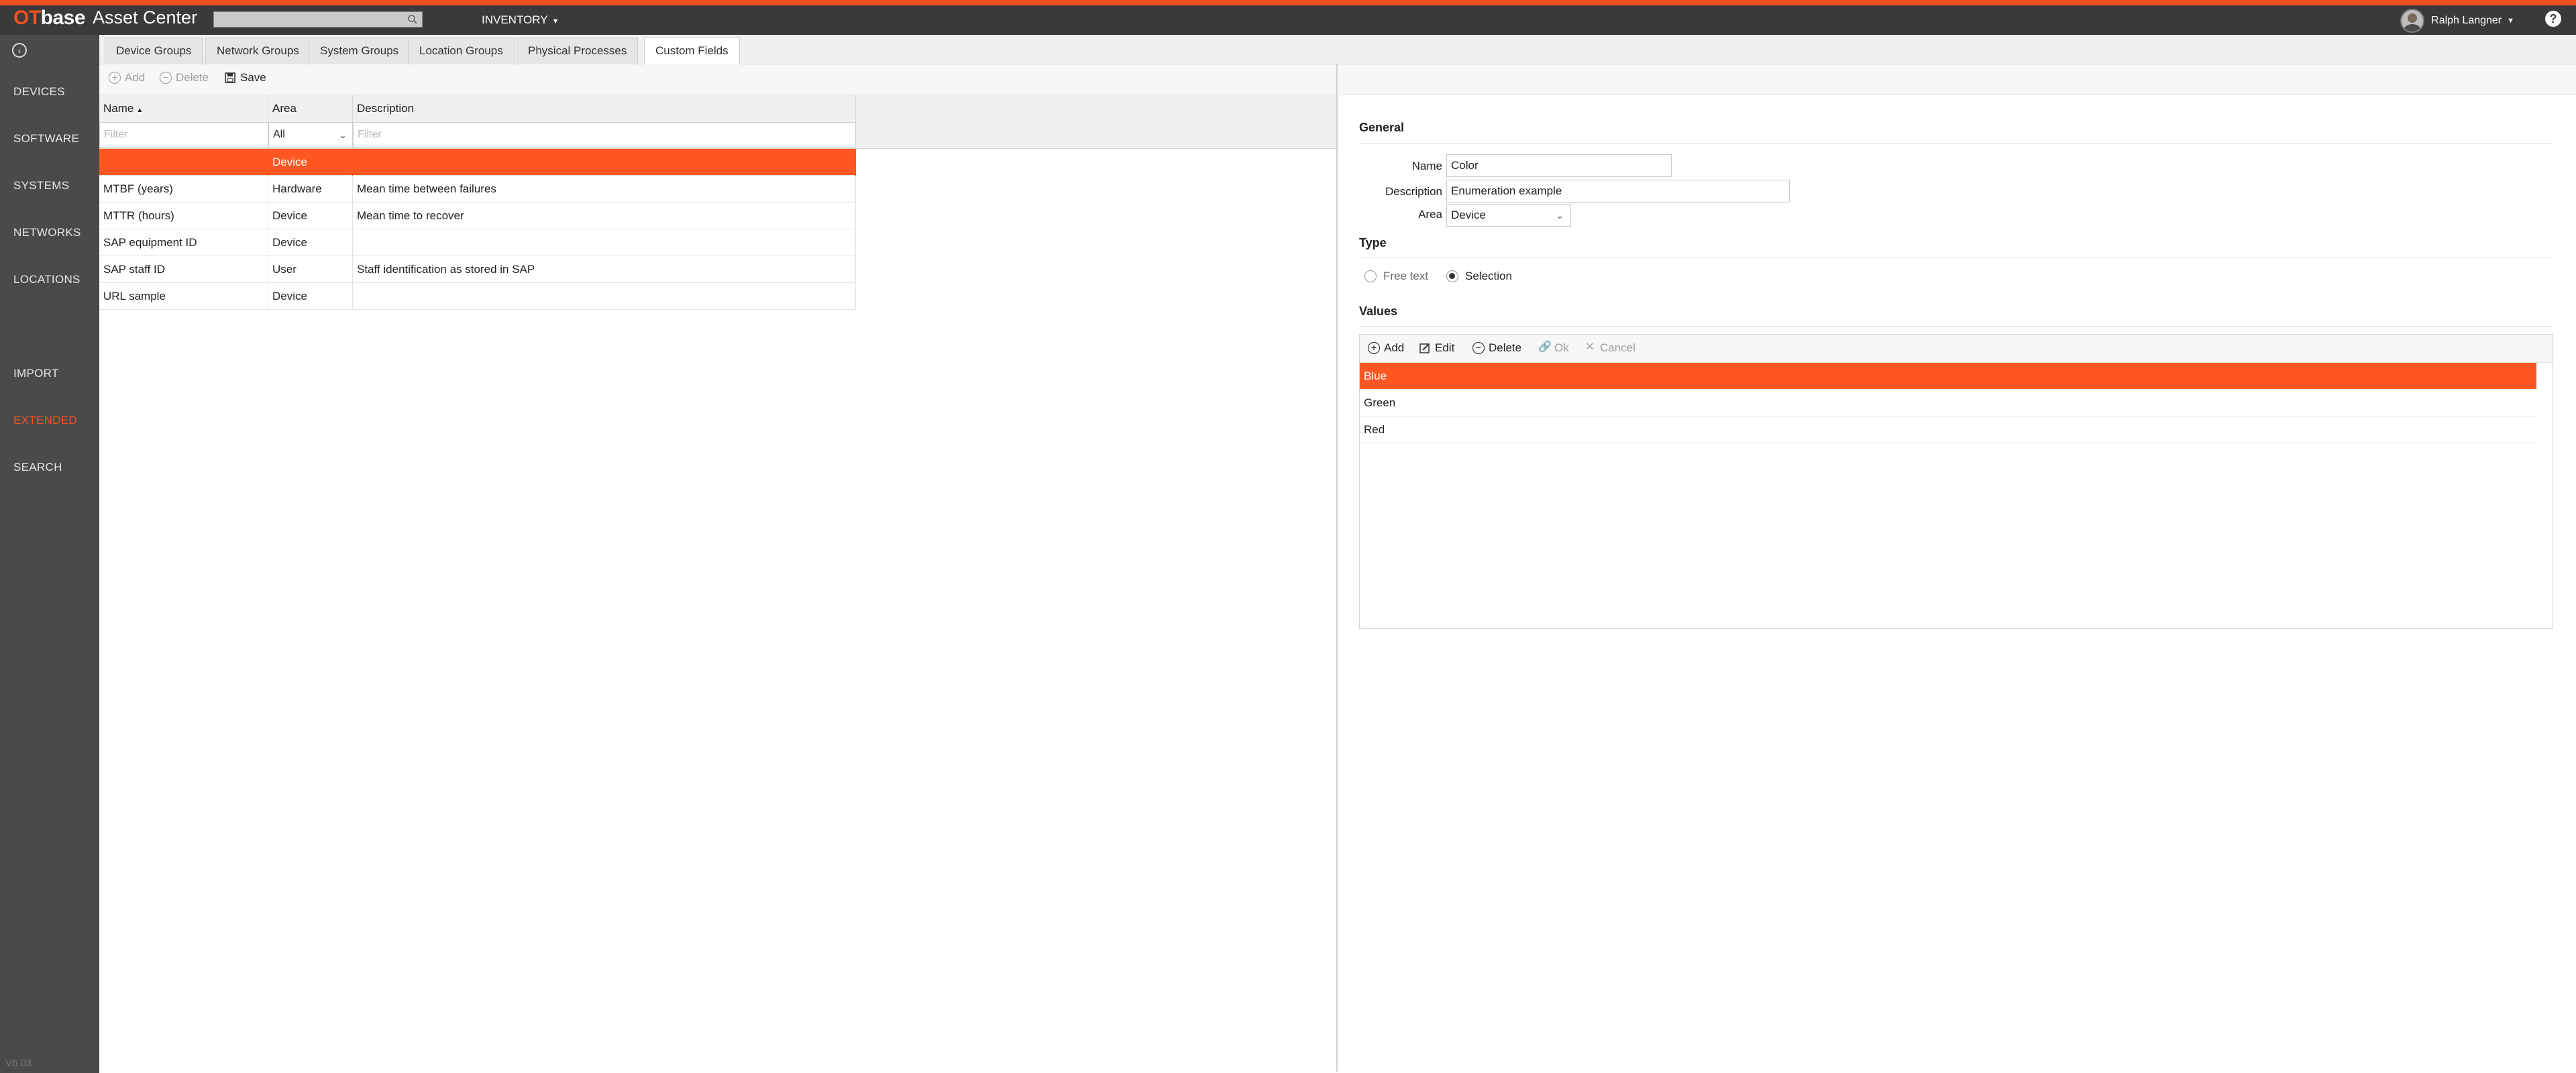 The height and width of the screenshot is (1073, 2576). I want to click on version-label: V6.03, so click(18, 1063).